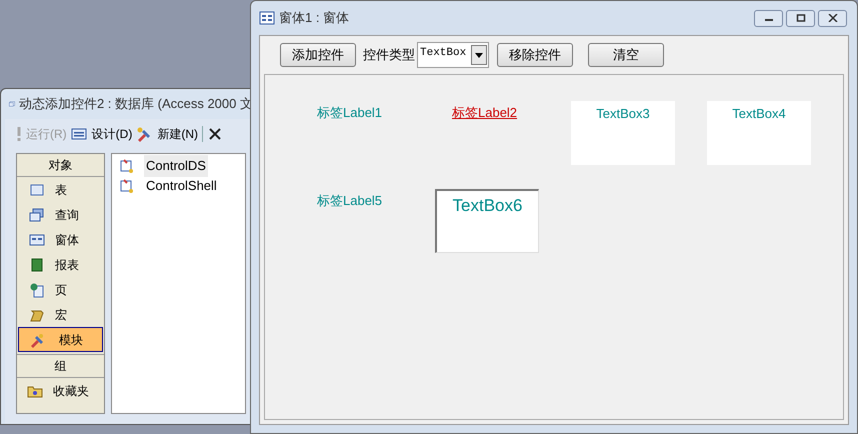 Image resolution: width=858 pixels, height=434 pixels. I want to click on delete-button, so click(215, 134).